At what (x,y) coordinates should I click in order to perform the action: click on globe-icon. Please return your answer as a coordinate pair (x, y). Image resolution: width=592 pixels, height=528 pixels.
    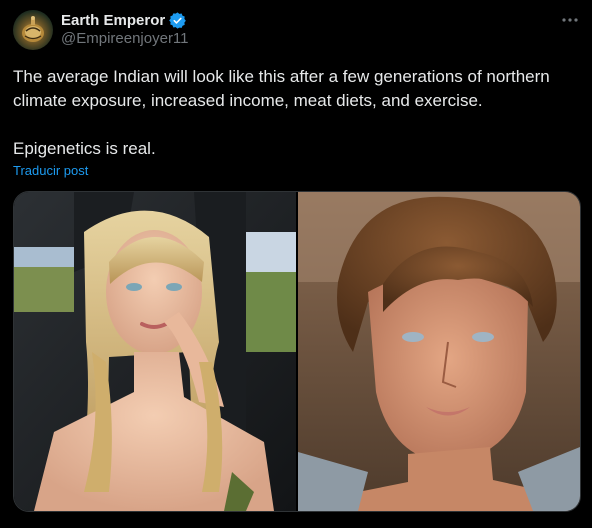
    Looking at the image, I should click on (33, 29).